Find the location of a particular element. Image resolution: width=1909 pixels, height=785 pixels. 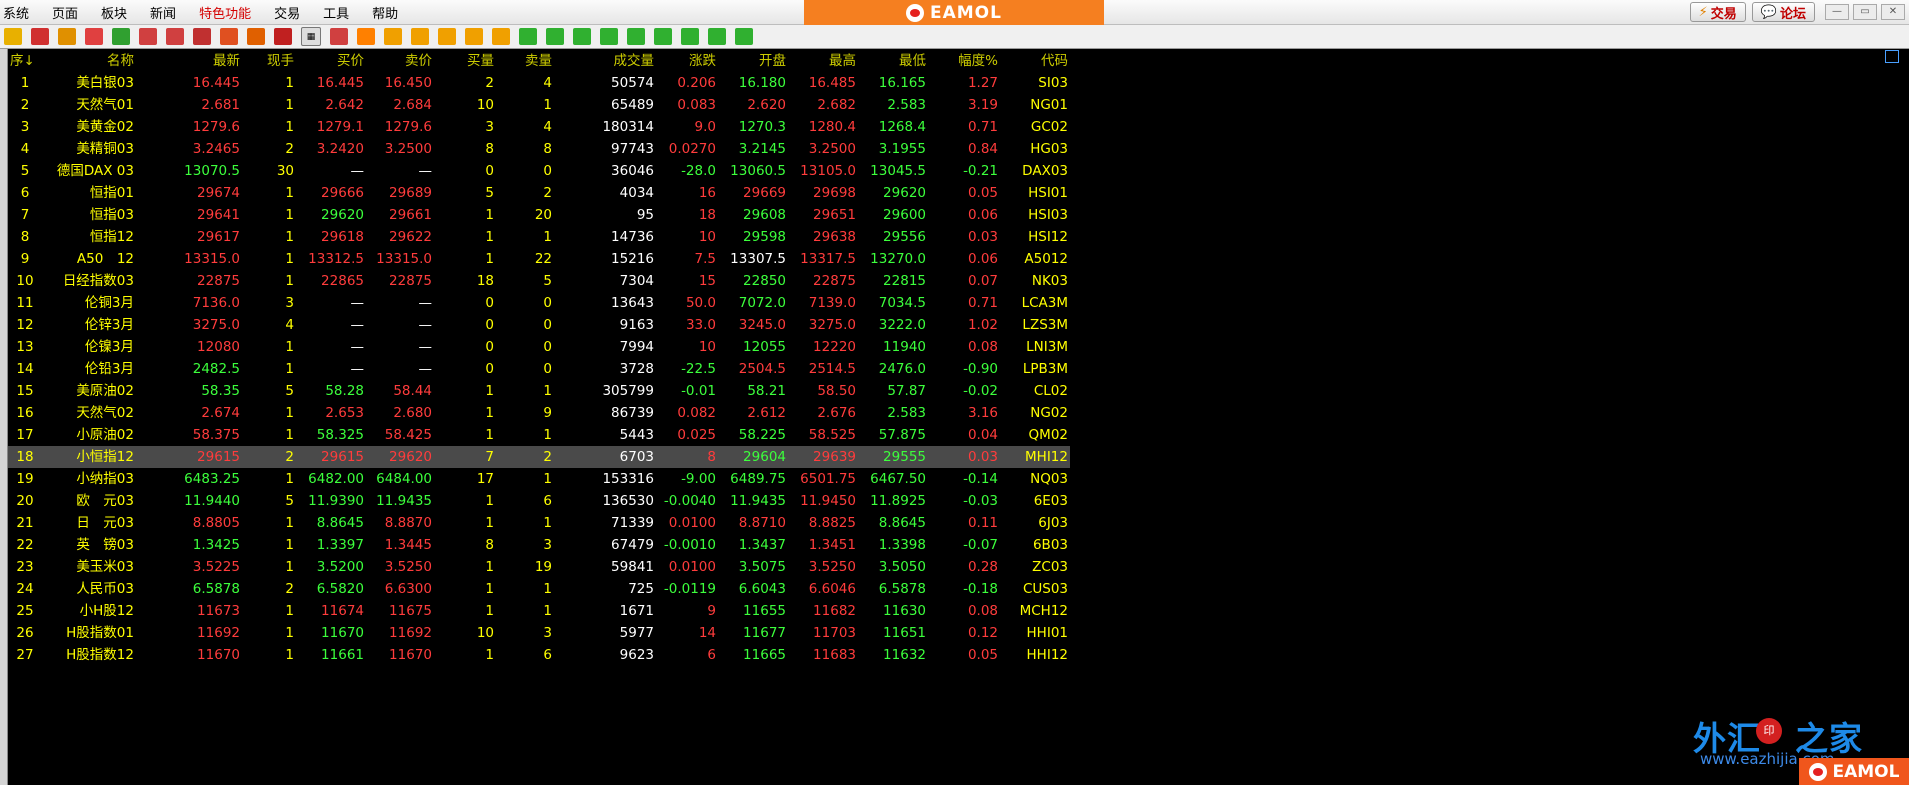

period-30-icon is located at coordinates (636, 36).